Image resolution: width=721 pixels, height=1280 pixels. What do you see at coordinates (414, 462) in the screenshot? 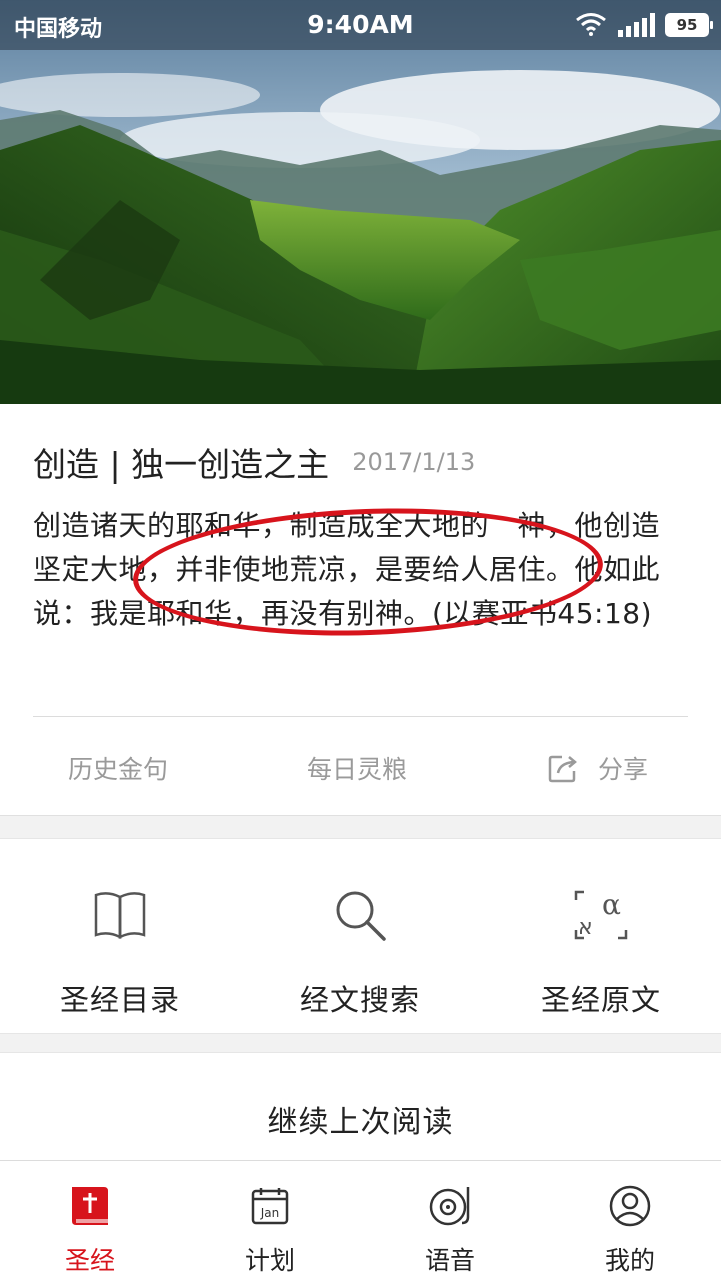
I see `verse-date: 2017/1/13` at bounding box center [414, 462].